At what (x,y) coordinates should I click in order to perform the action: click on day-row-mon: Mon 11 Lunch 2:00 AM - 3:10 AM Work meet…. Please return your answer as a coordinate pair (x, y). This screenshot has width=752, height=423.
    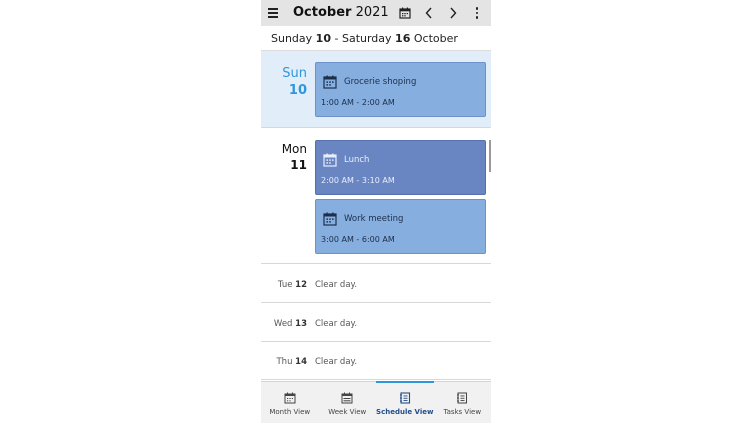
    Looking at the image, I should click on (376, 196).